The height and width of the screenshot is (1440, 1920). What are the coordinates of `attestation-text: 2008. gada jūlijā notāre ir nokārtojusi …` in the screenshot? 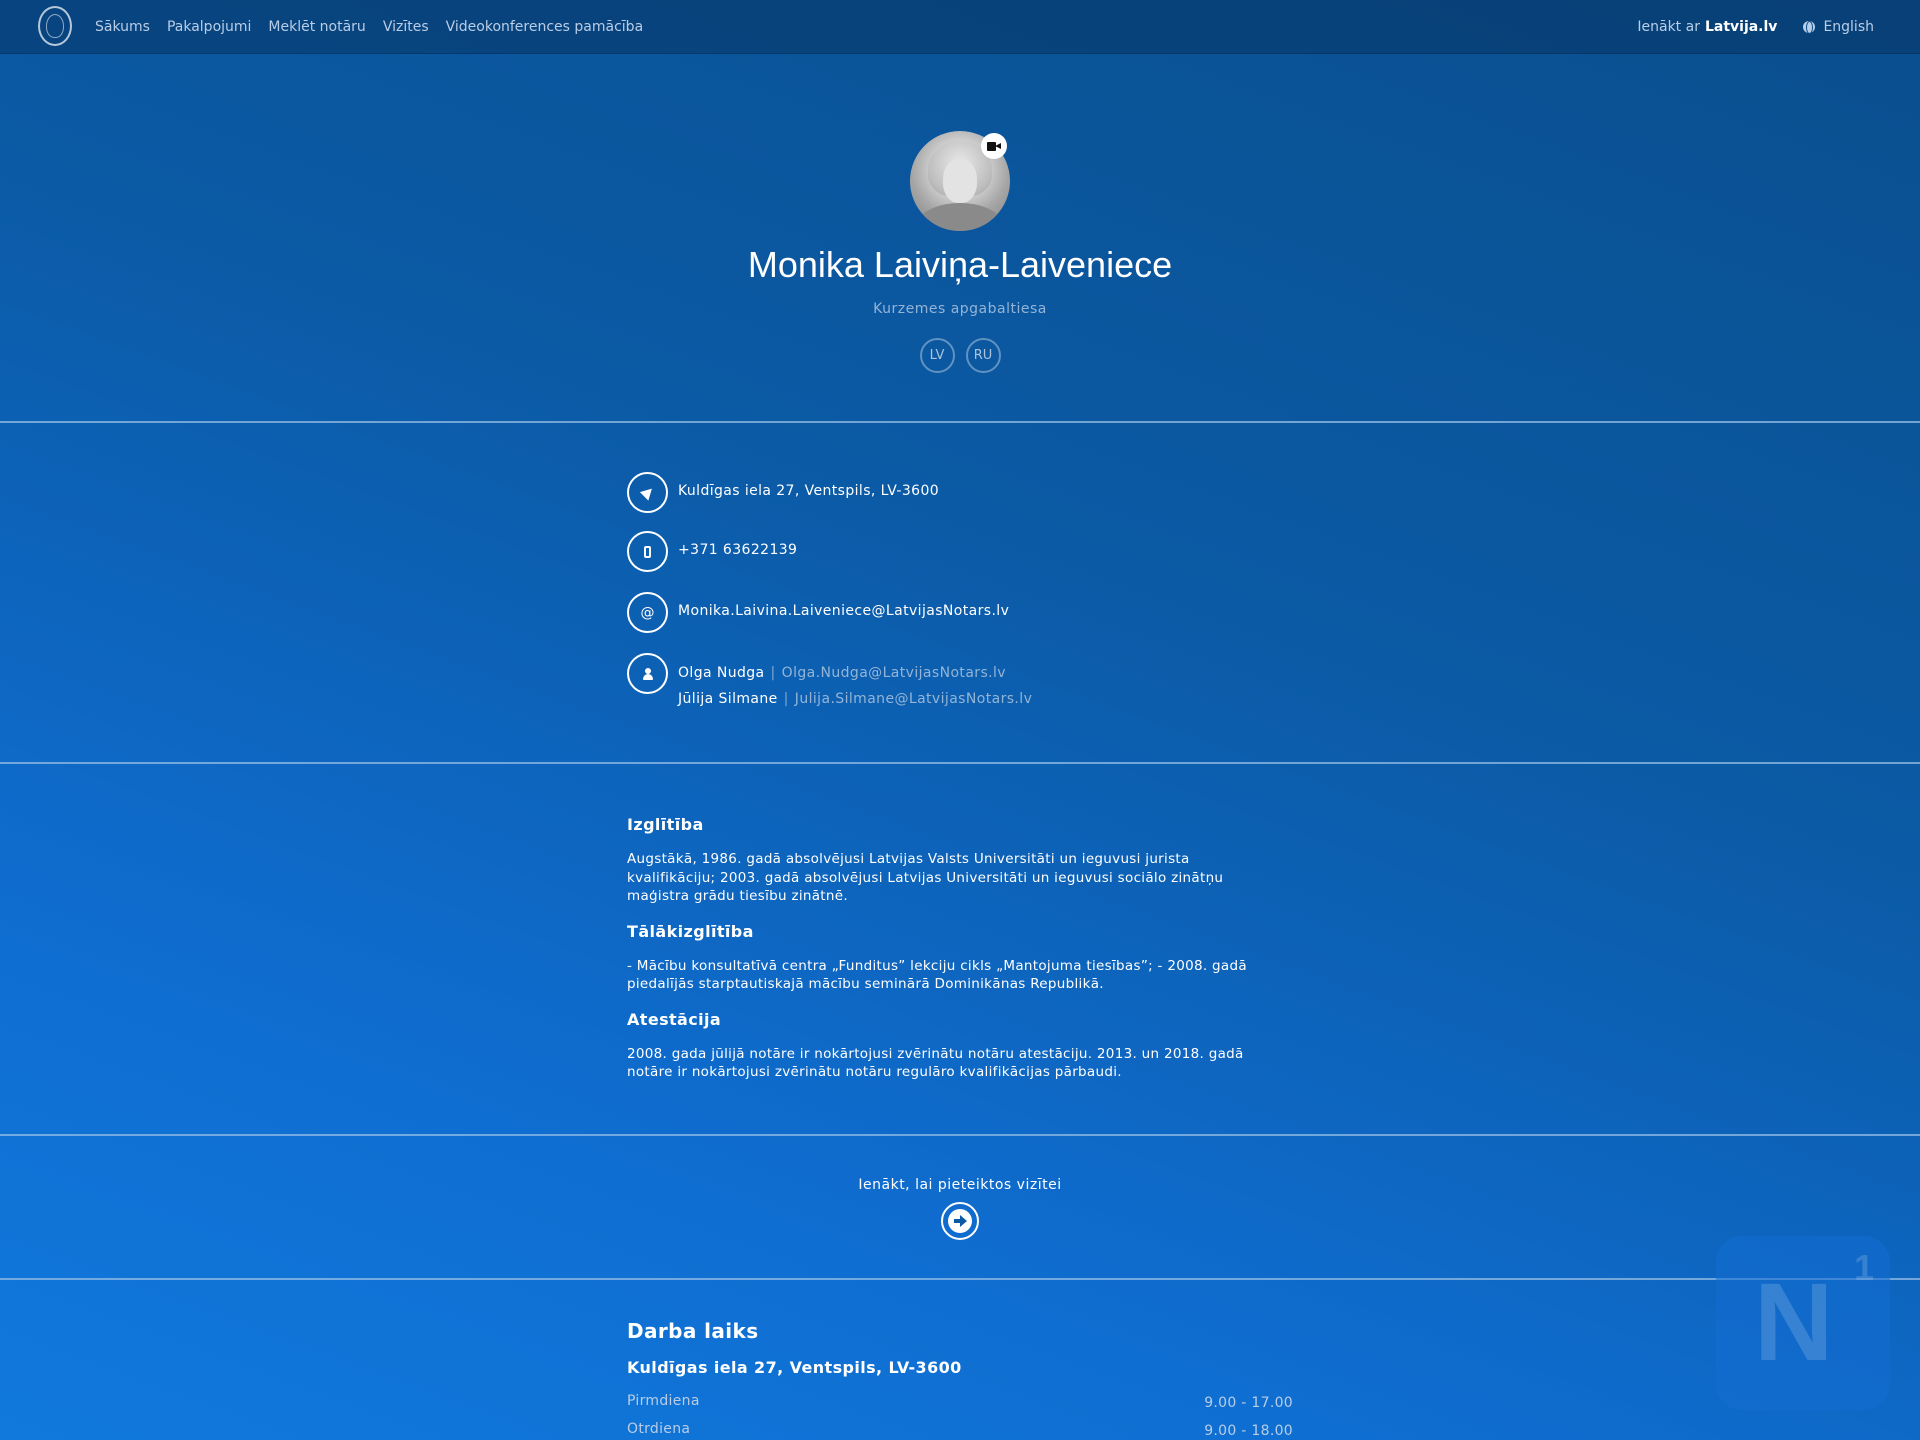 It's located at (935, 1063).